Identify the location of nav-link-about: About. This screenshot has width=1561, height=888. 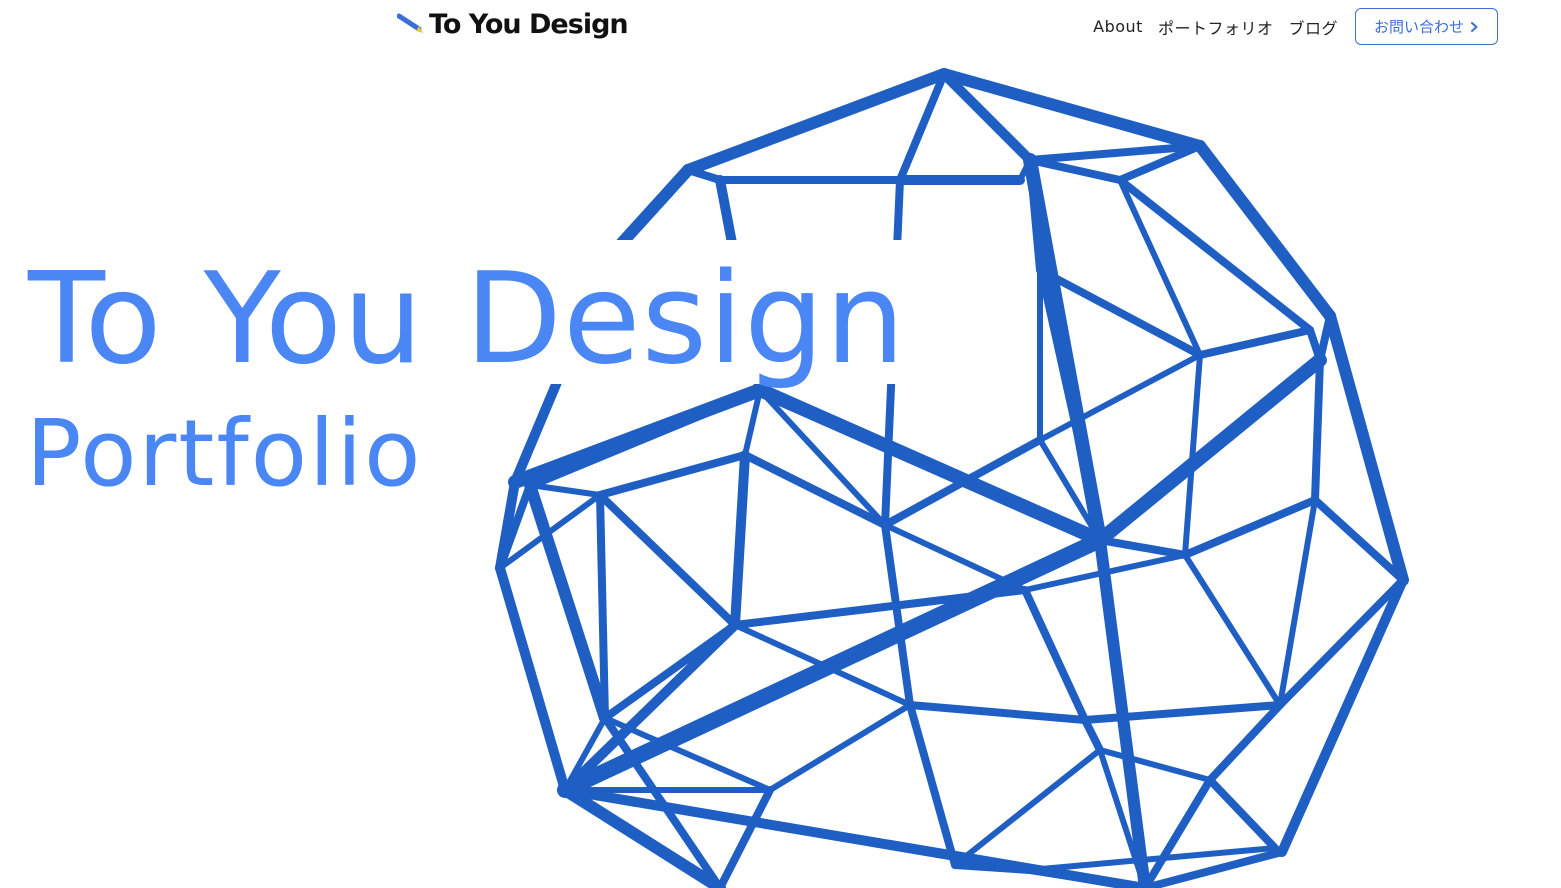
(1118, 26).